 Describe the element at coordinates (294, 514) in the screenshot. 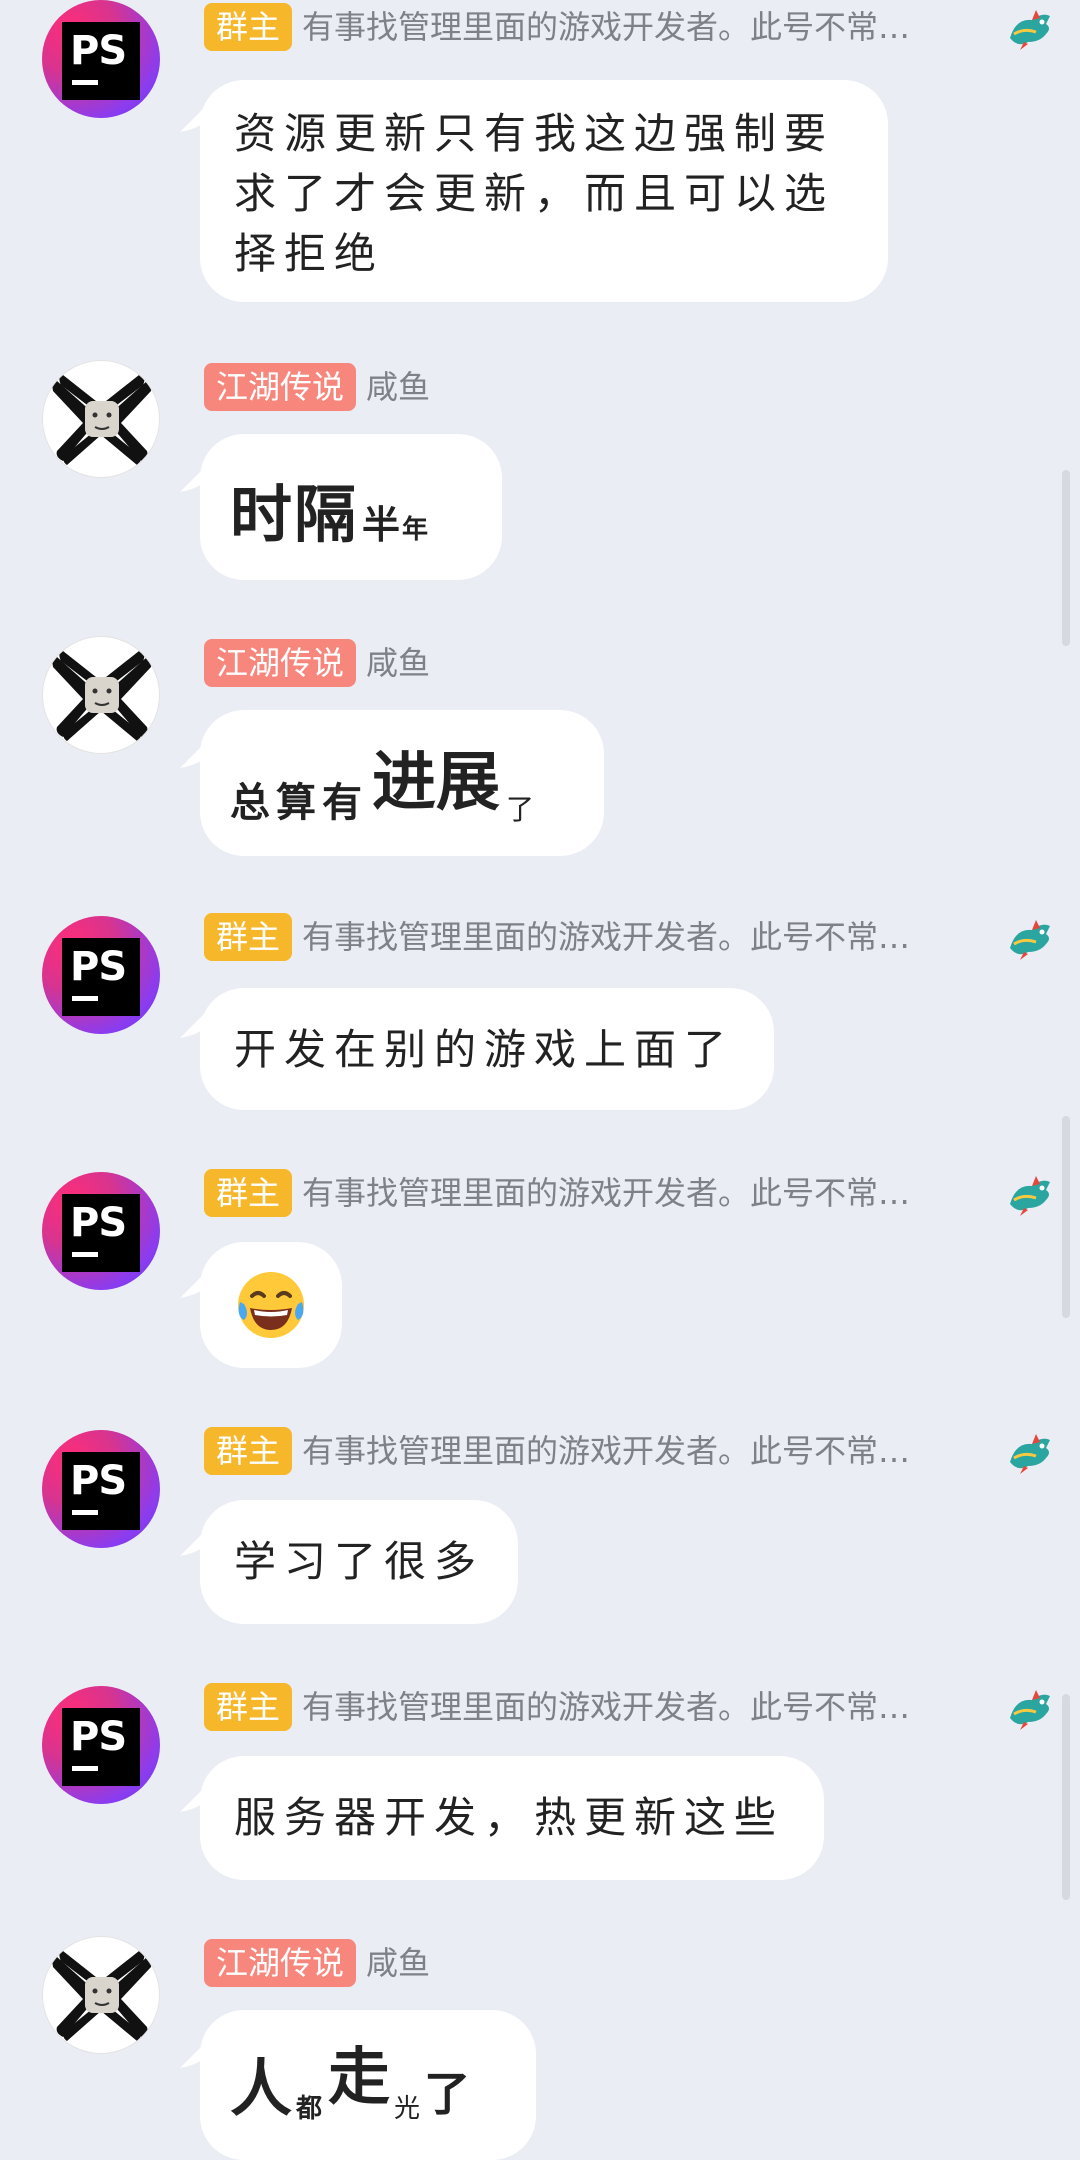

I see `message-text: 时隔` at that location.